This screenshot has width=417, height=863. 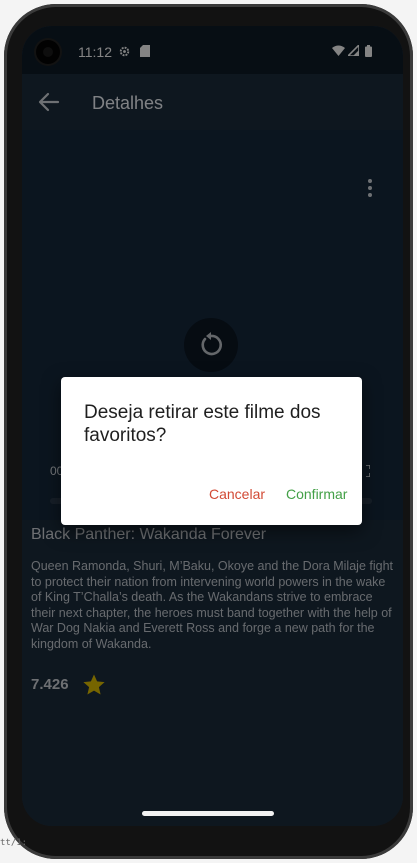 What do you see at coordinates (237, 494) in the screenshot?
I see `cancel-button: Cancelar` at bounding box center [237, 494].